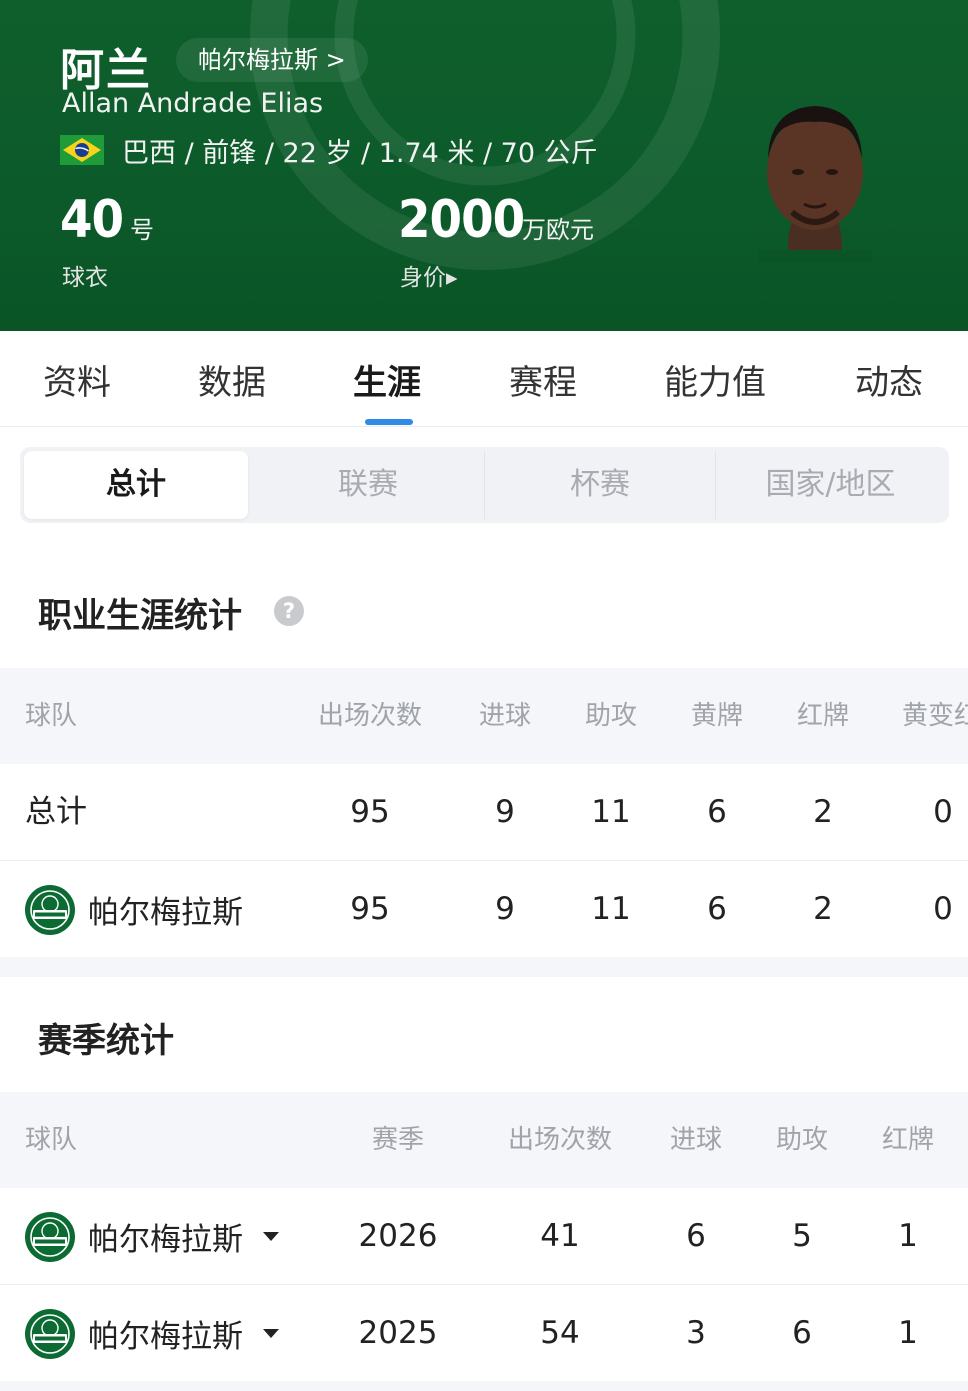 Image resolution: width=968 pixels, height=1391 pixels. I want to click on jersey-number: 40, so click(92, 220).